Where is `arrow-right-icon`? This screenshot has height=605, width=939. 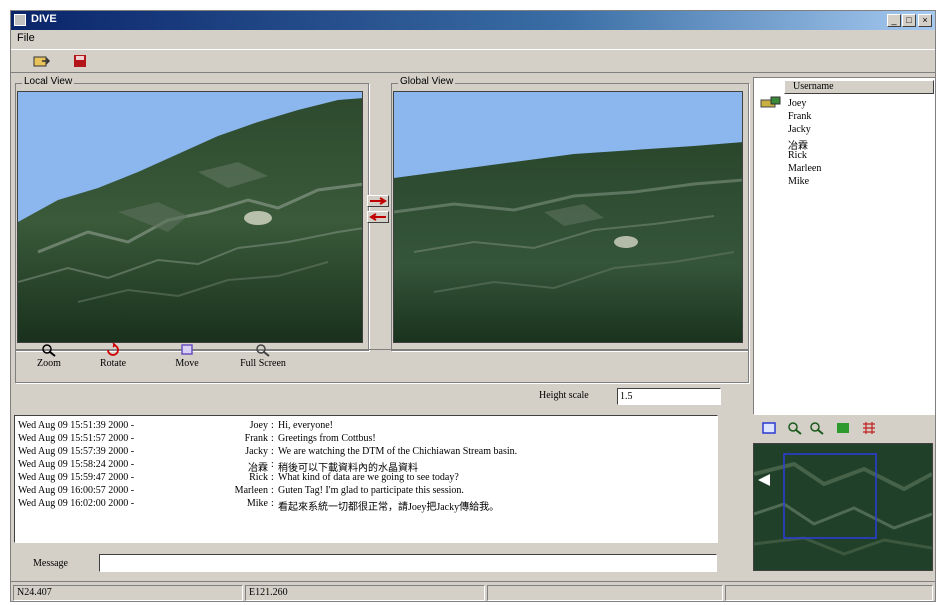 arrow-right-icon is located at coordinates (378, 201).